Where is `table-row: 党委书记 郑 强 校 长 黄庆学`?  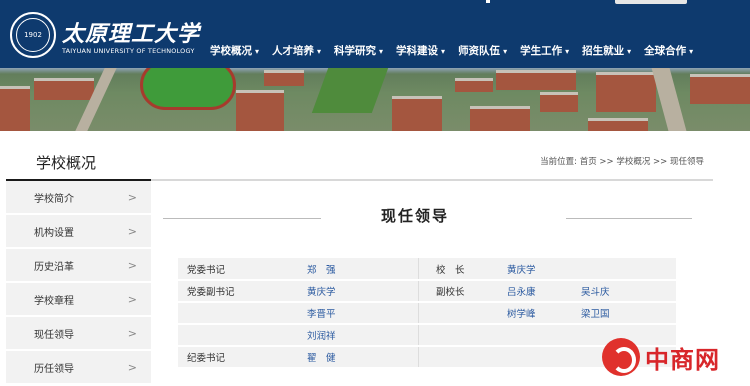 table-row: 党委书记 郑 强 校 长 黄庆学 is located at coordinates (427, 269).